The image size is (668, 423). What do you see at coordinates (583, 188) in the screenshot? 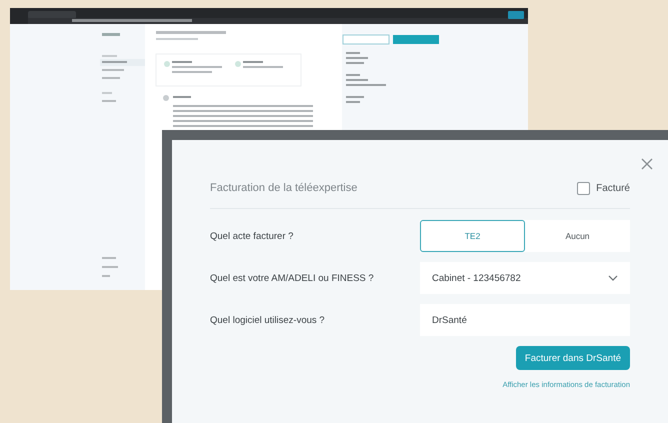
I see `billed-checkbox` at bounding box center [583, 188].